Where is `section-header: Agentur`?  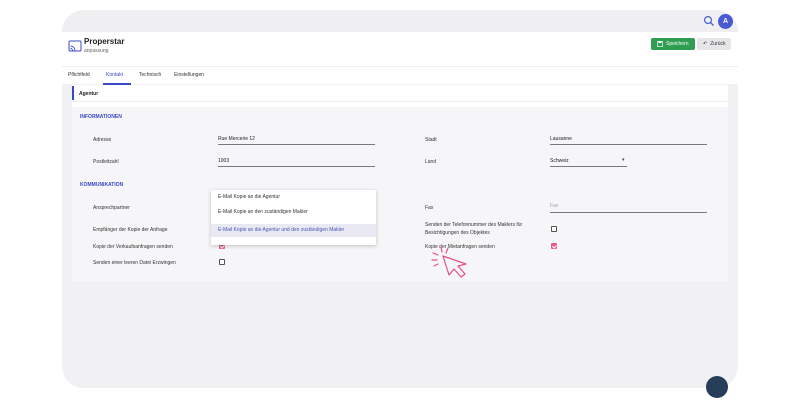
section-header: Agentur is located at coordinates (400, 93).